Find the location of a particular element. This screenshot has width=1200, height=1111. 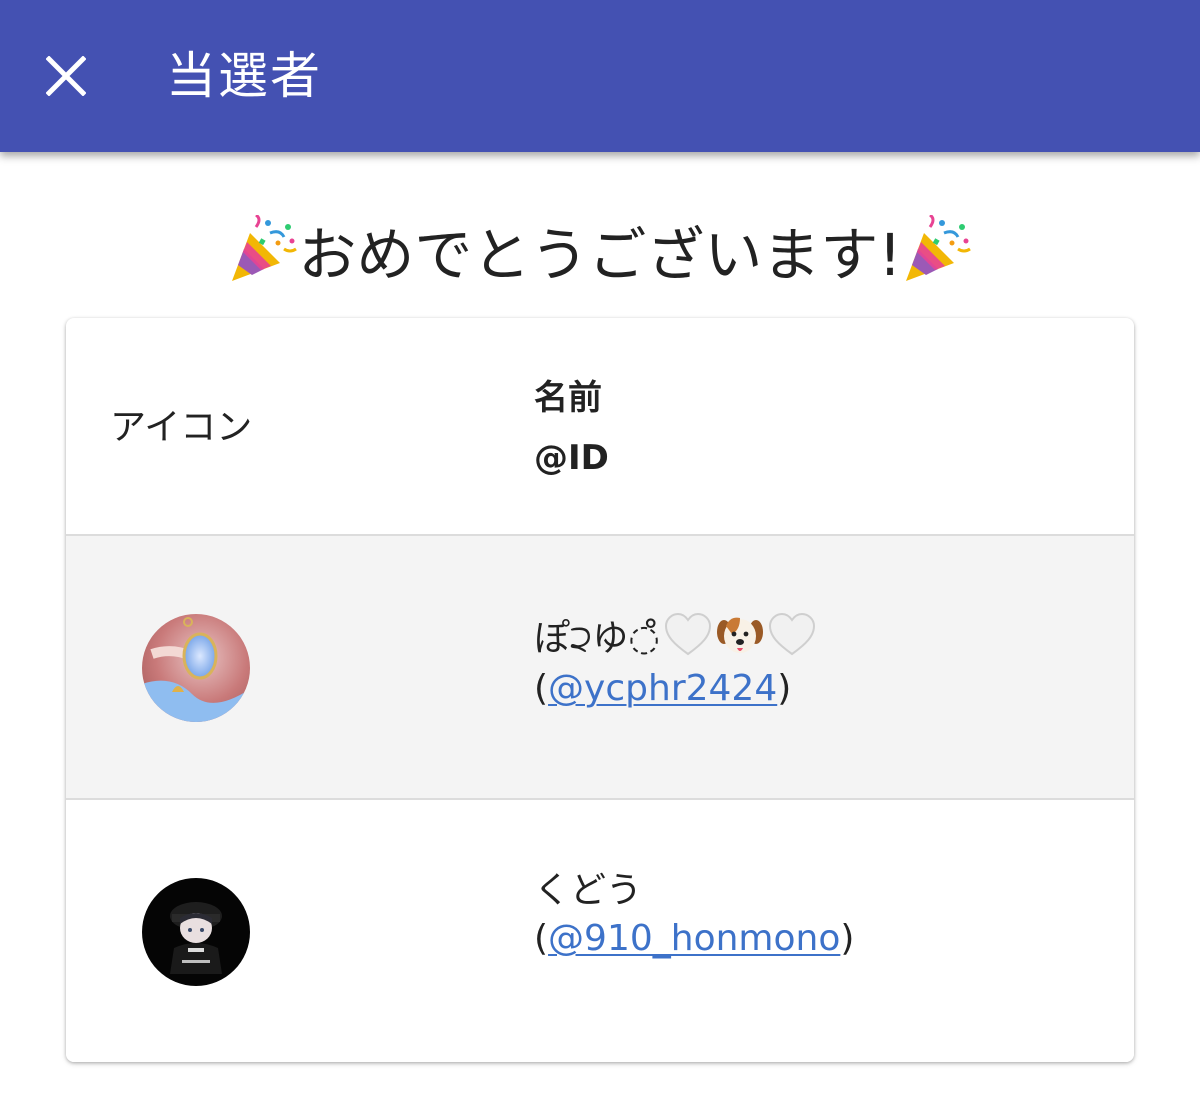

page-title: 当選者 is located at coordinates (244, 76).